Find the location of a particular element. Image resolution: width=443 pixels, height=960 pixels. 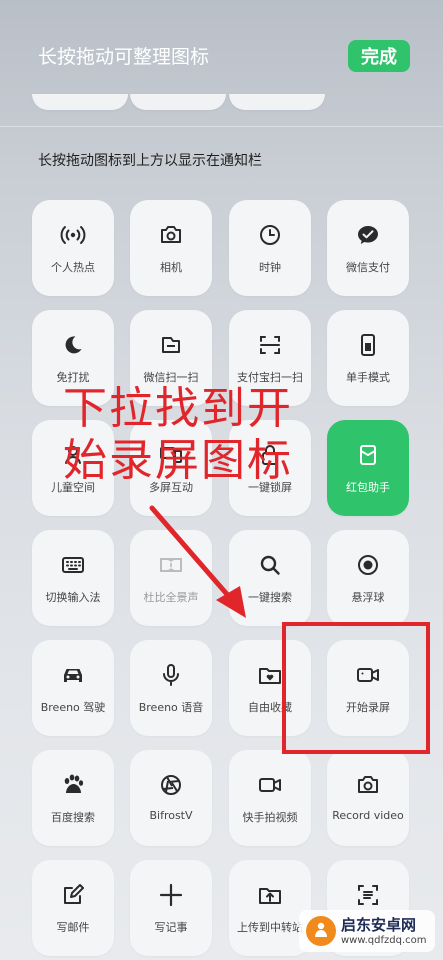

plus-icon is located at coordinates (171, 895).